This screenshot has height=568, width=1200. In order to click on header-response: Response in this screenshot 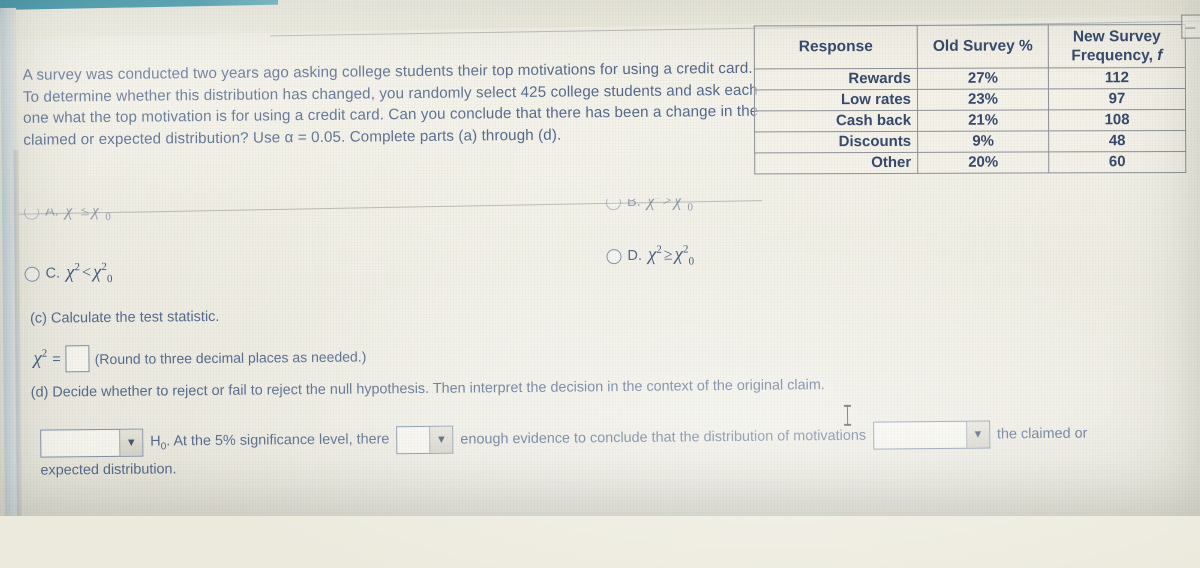, I will do `click(836, 47)`.